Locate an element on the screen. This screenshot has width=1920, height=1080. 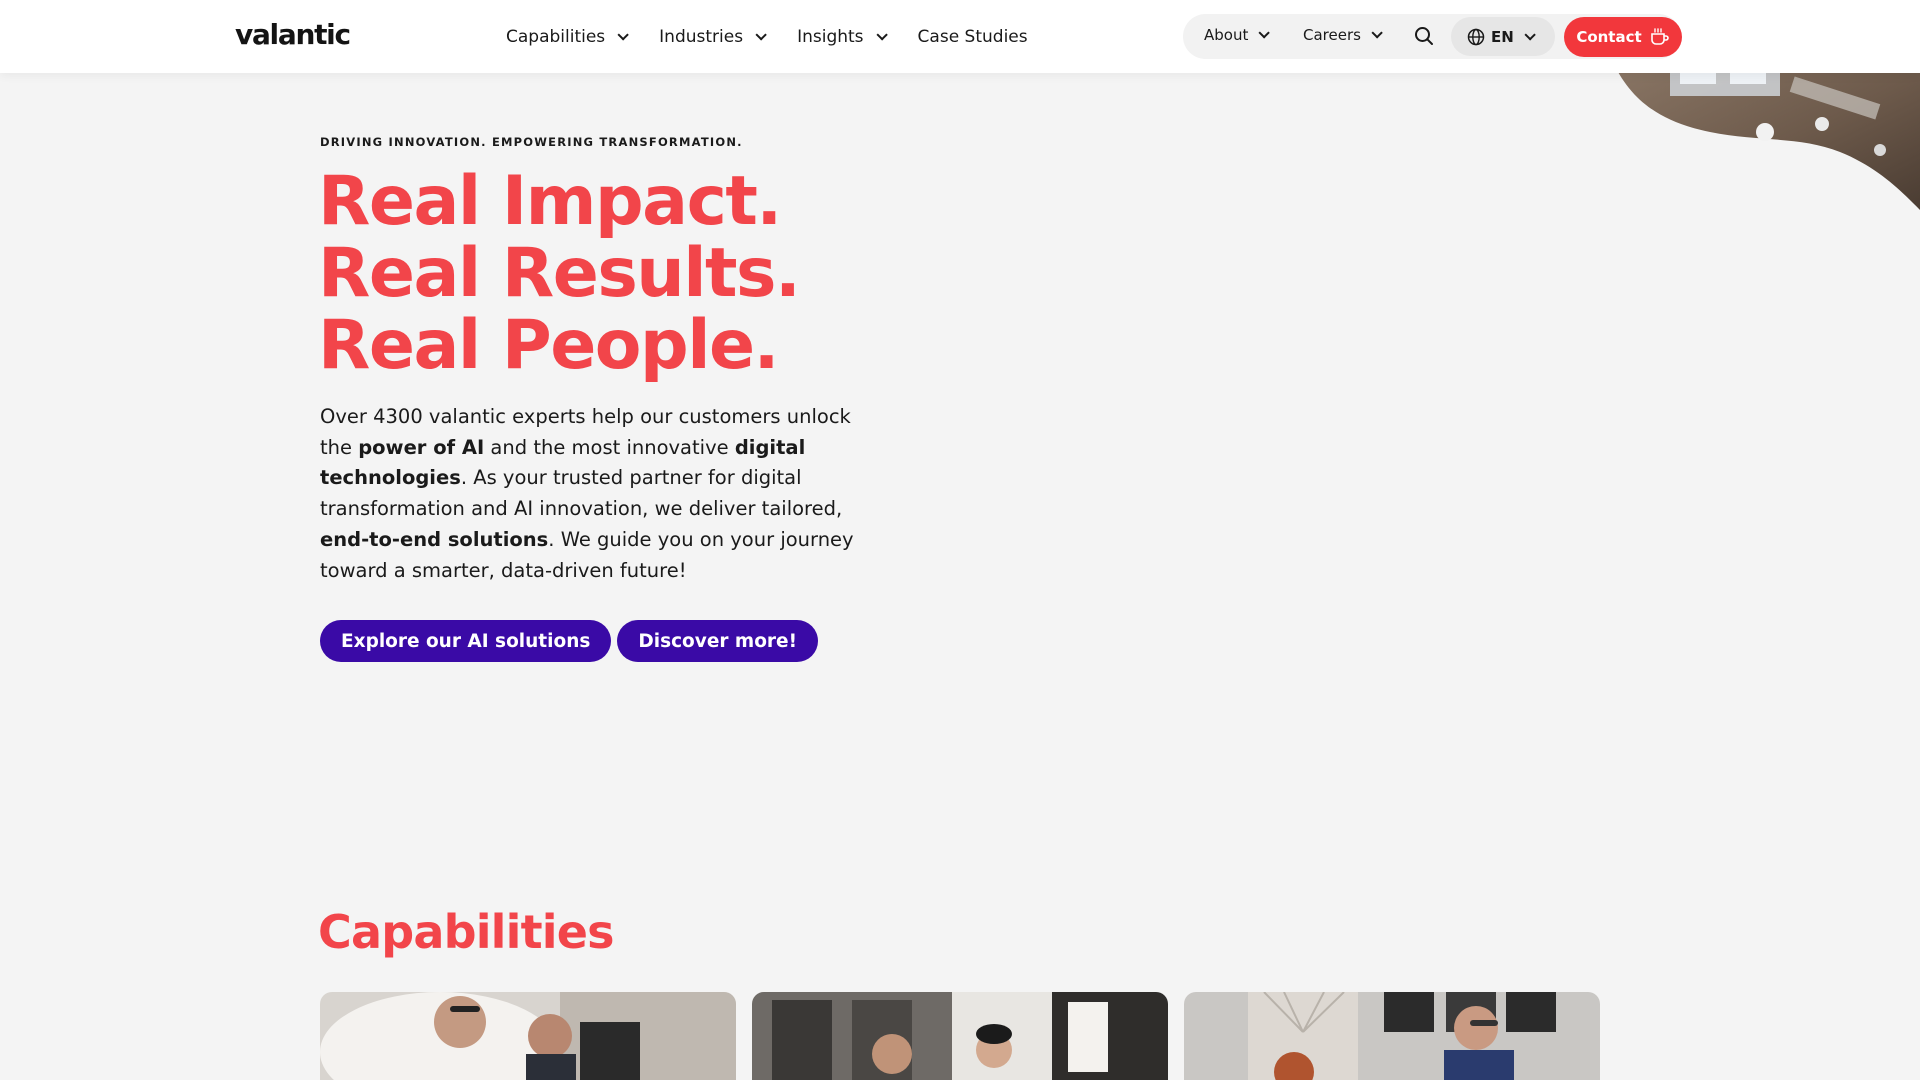
coffee-cup-icon is located at coordinates (1659, 36).